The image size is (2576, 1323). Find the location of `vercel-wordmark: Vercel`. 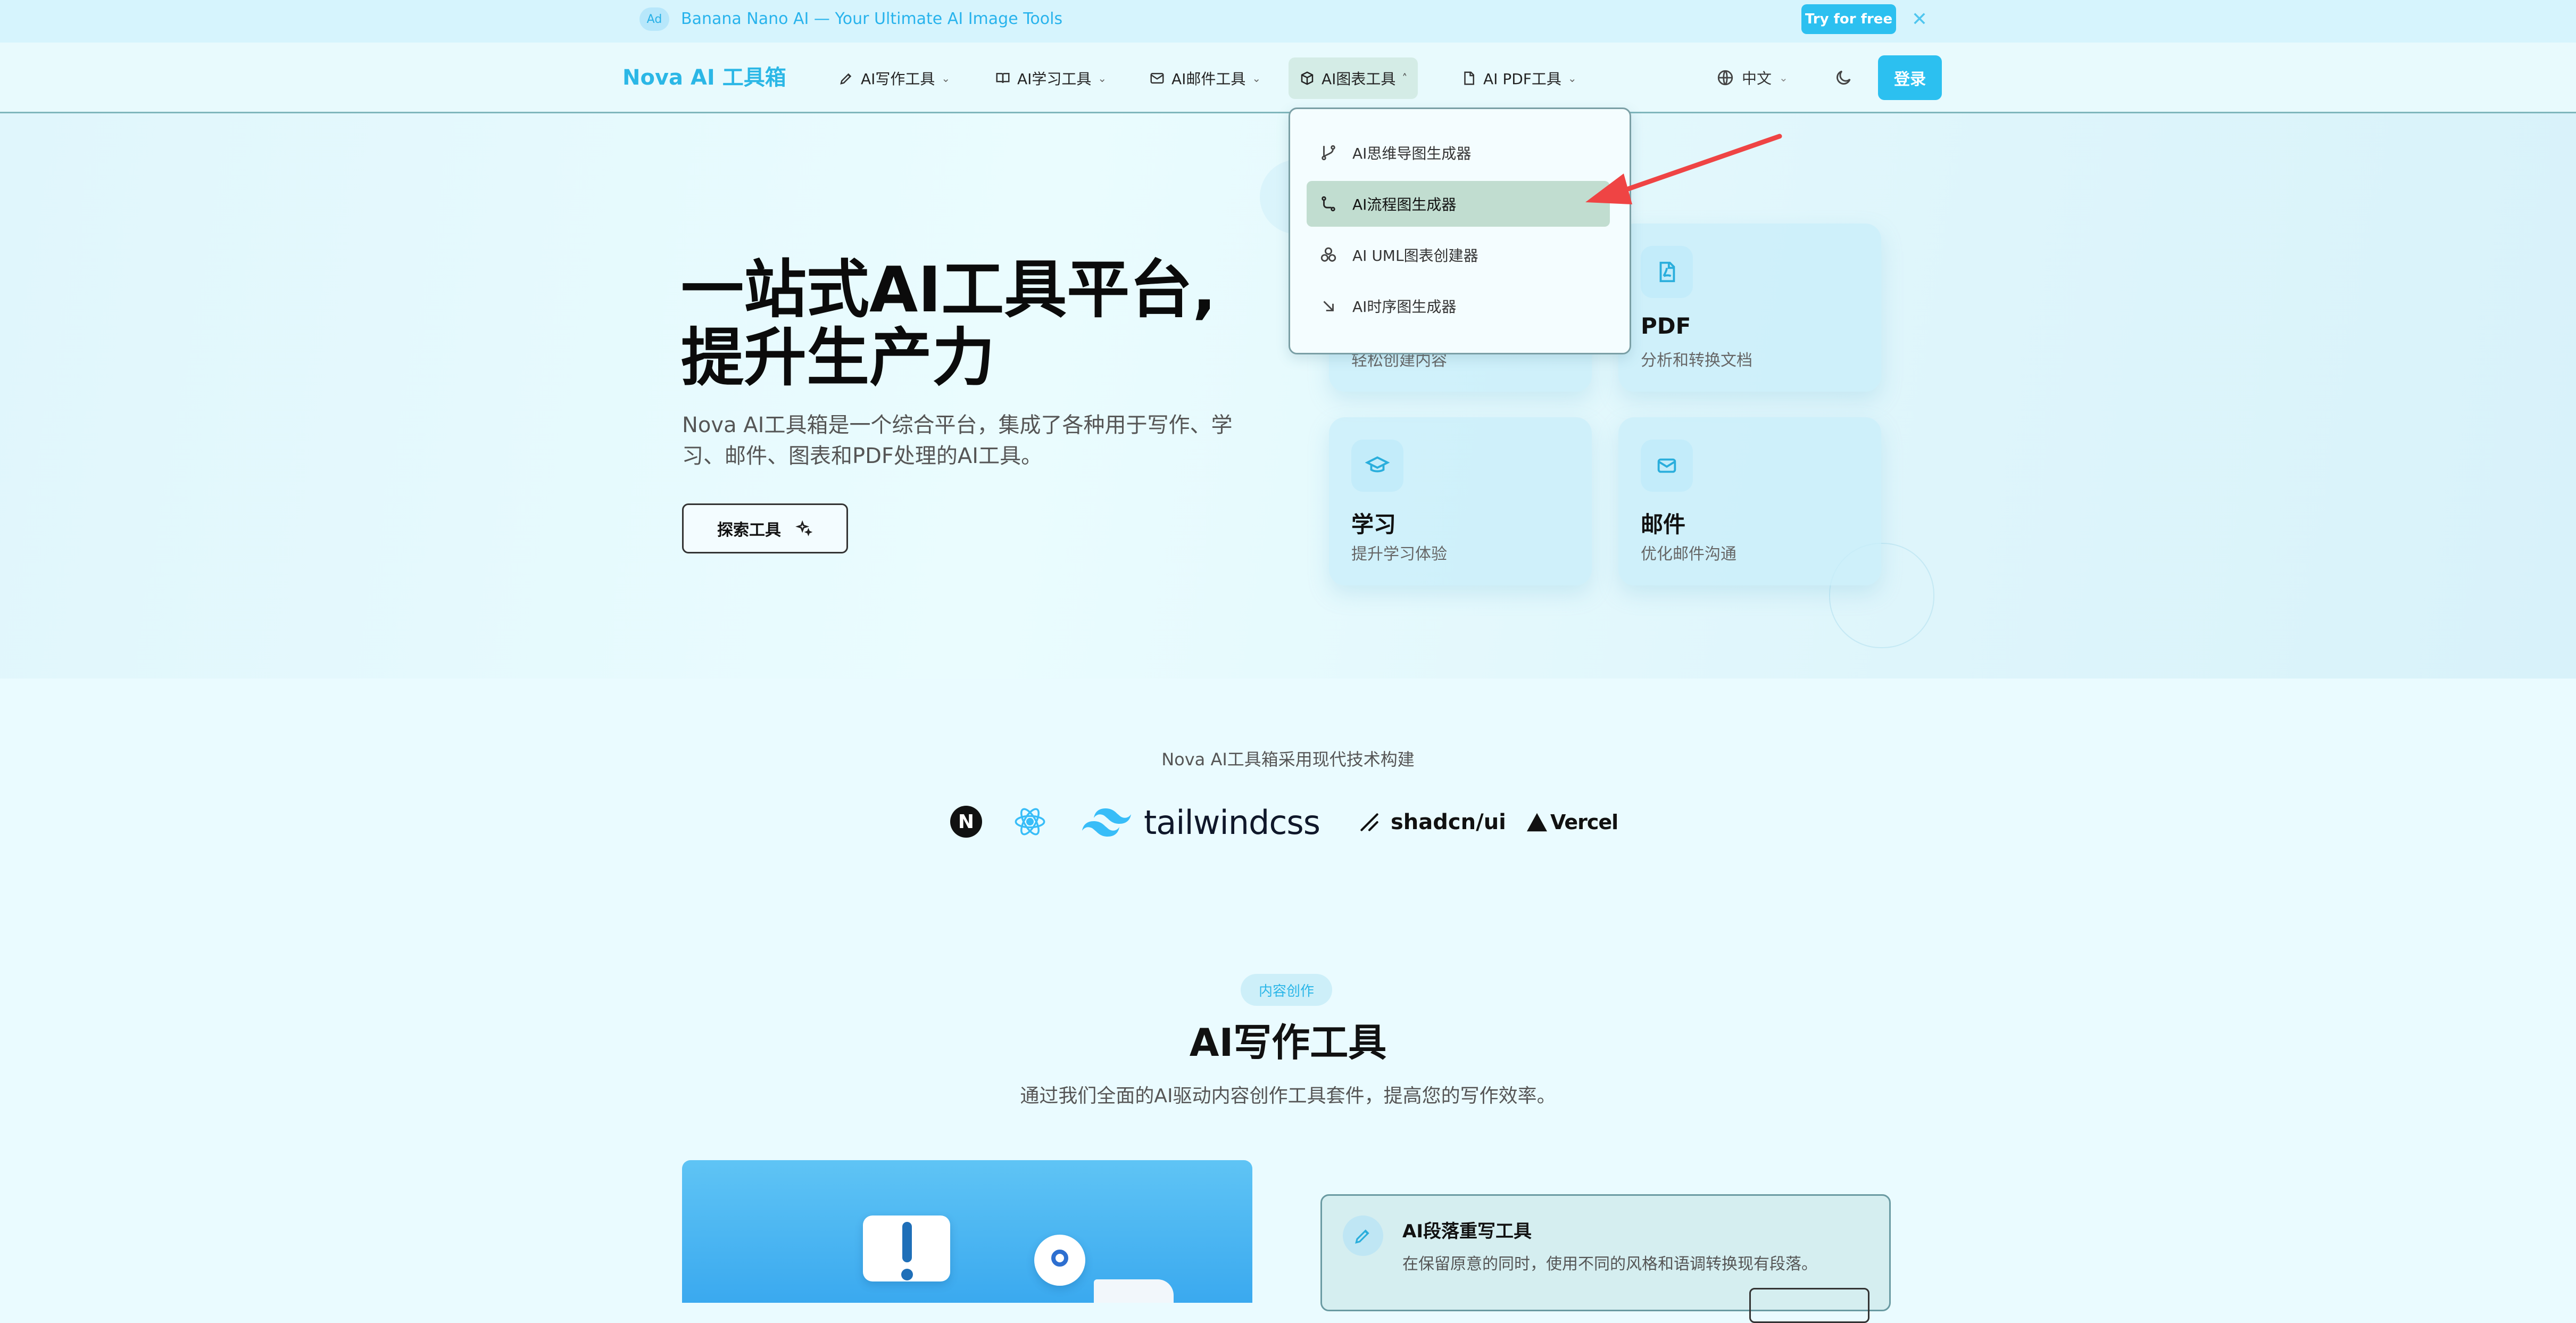

vercel-wordmark: Vercel is located at coordinates (1584, 823).